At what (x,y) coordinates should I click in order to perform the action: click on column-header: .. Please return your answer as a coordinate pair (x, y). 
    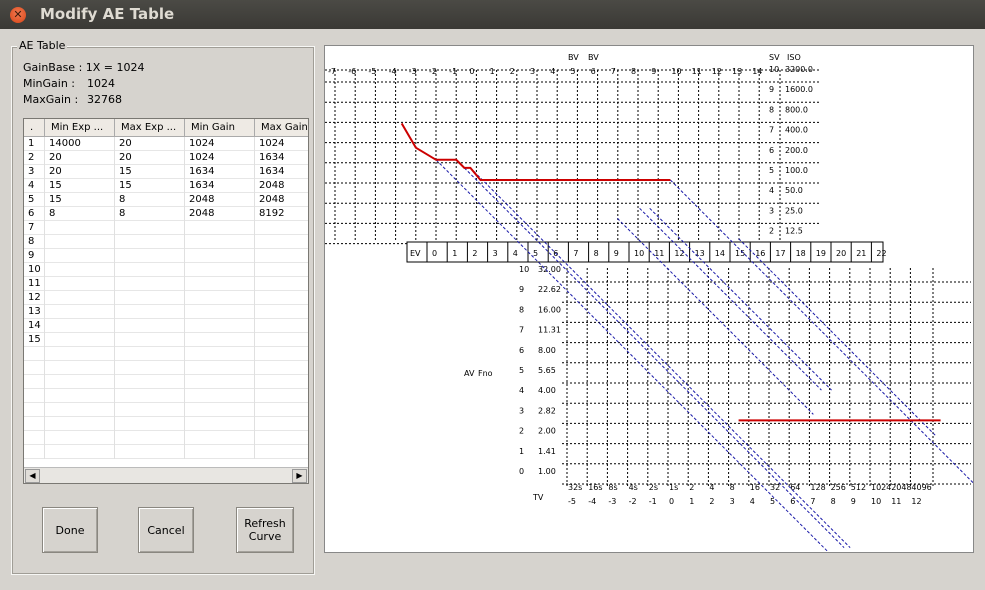
    Looking at the image, I should click on (34, 127).